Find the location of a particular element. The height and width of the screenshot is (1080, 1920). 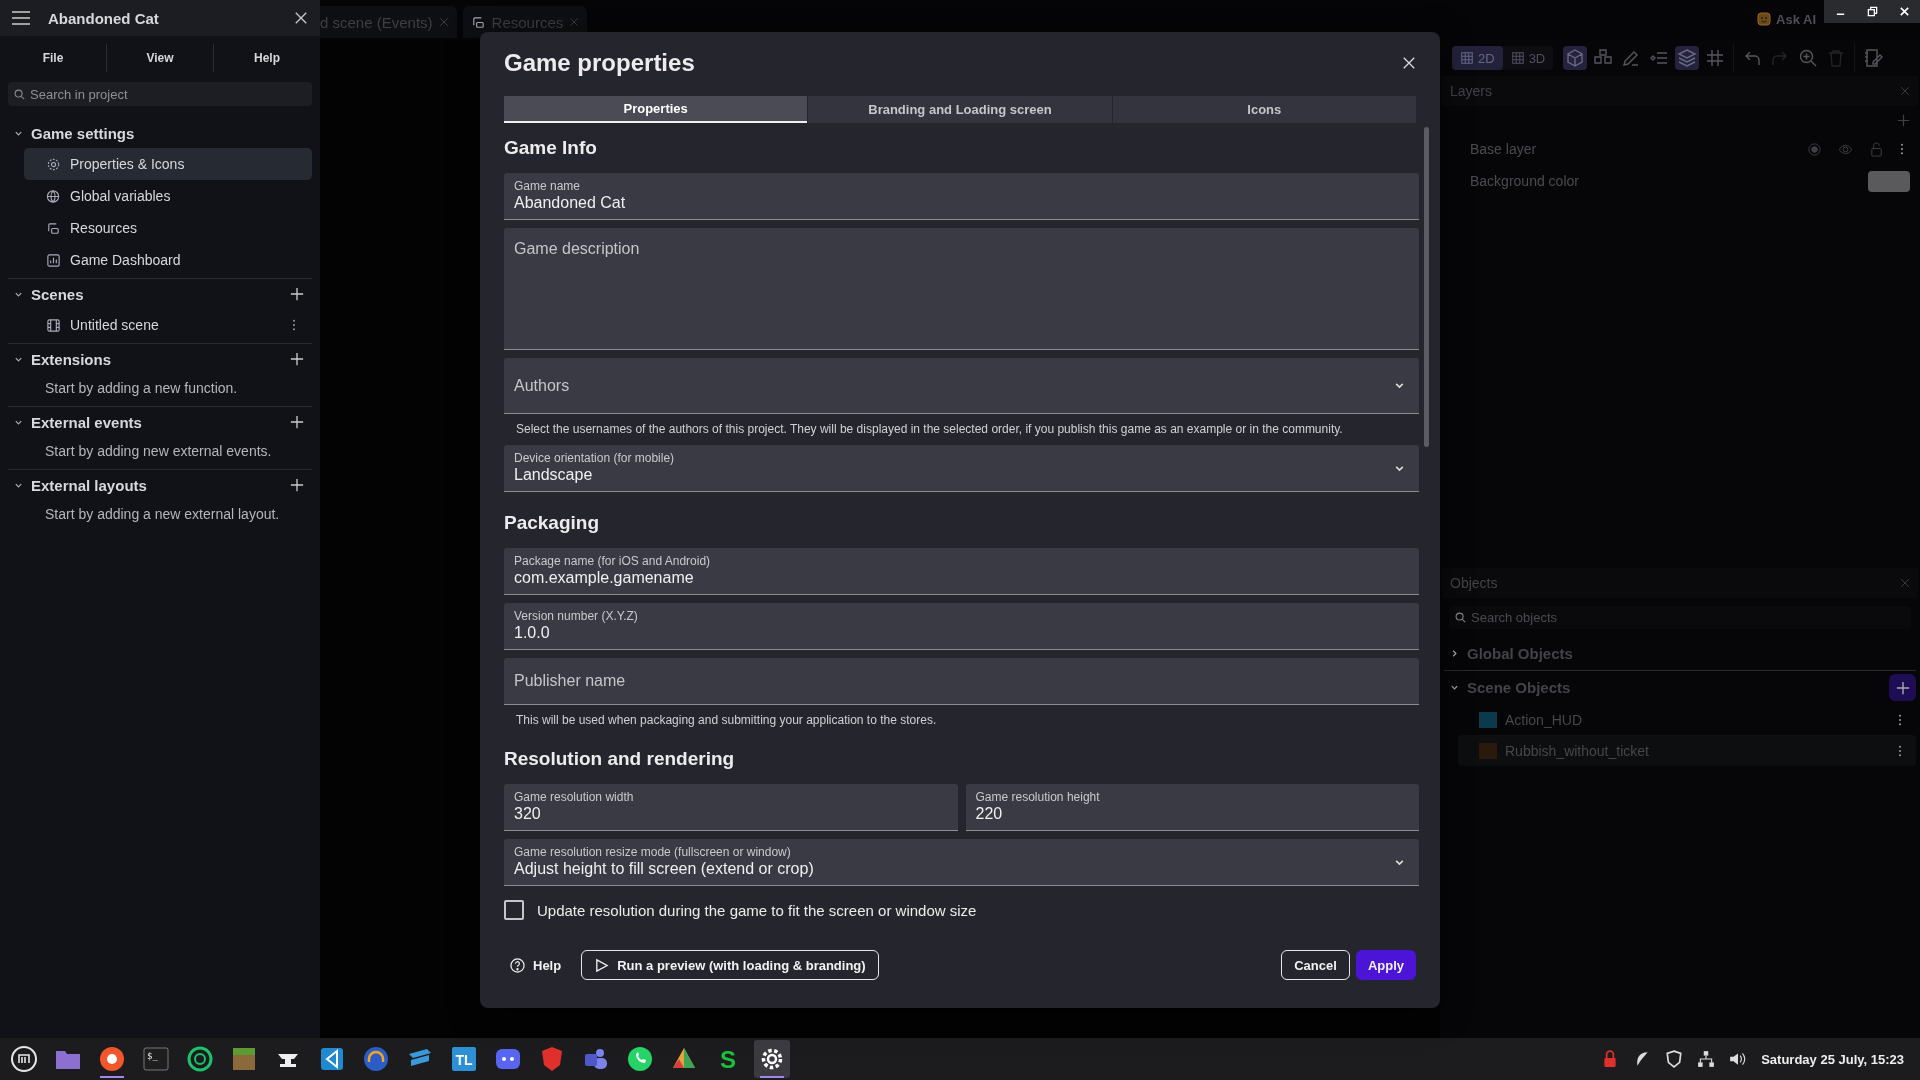

apply-button: Apply is located at coordinates (1385, 965).